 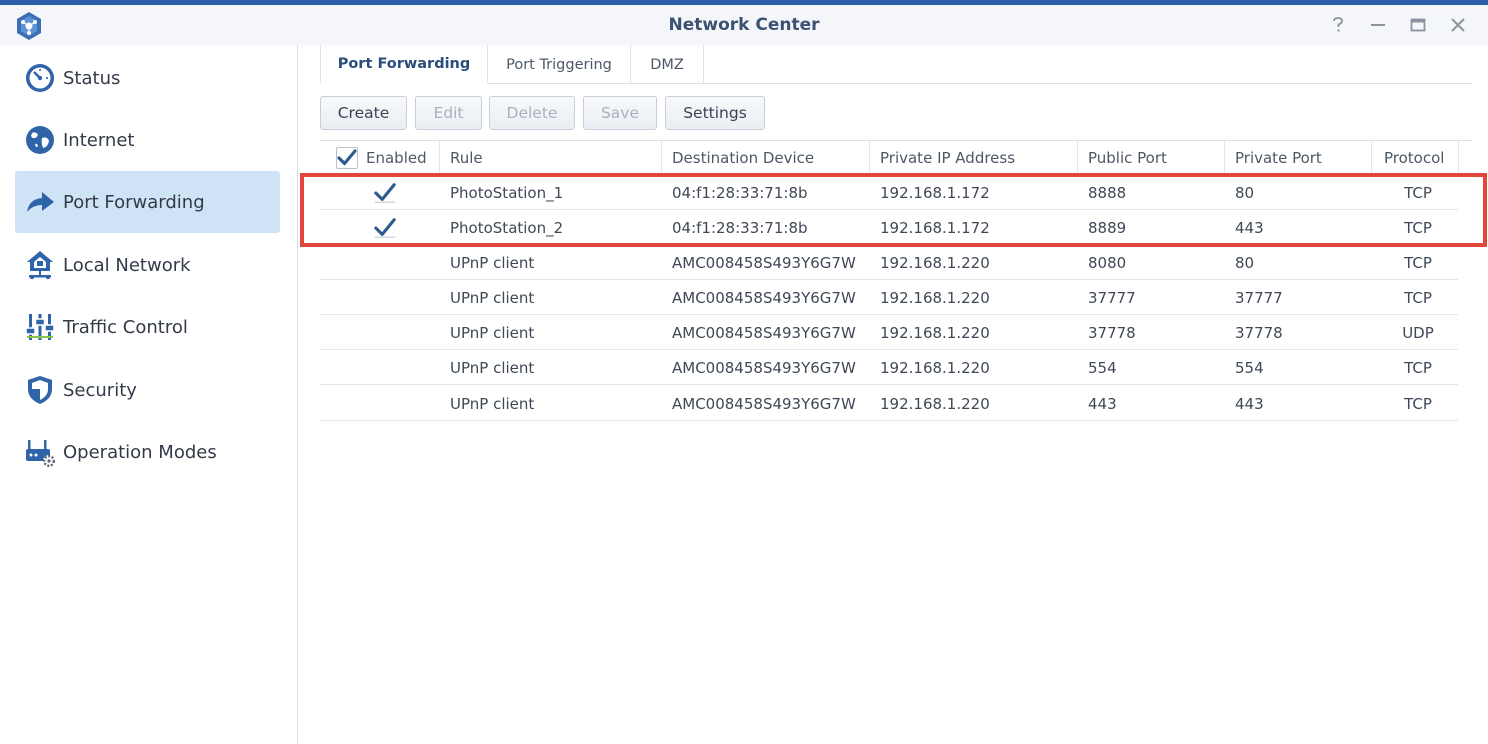 I want to click on title-bar: Network Center, so click(x=744, y=25).